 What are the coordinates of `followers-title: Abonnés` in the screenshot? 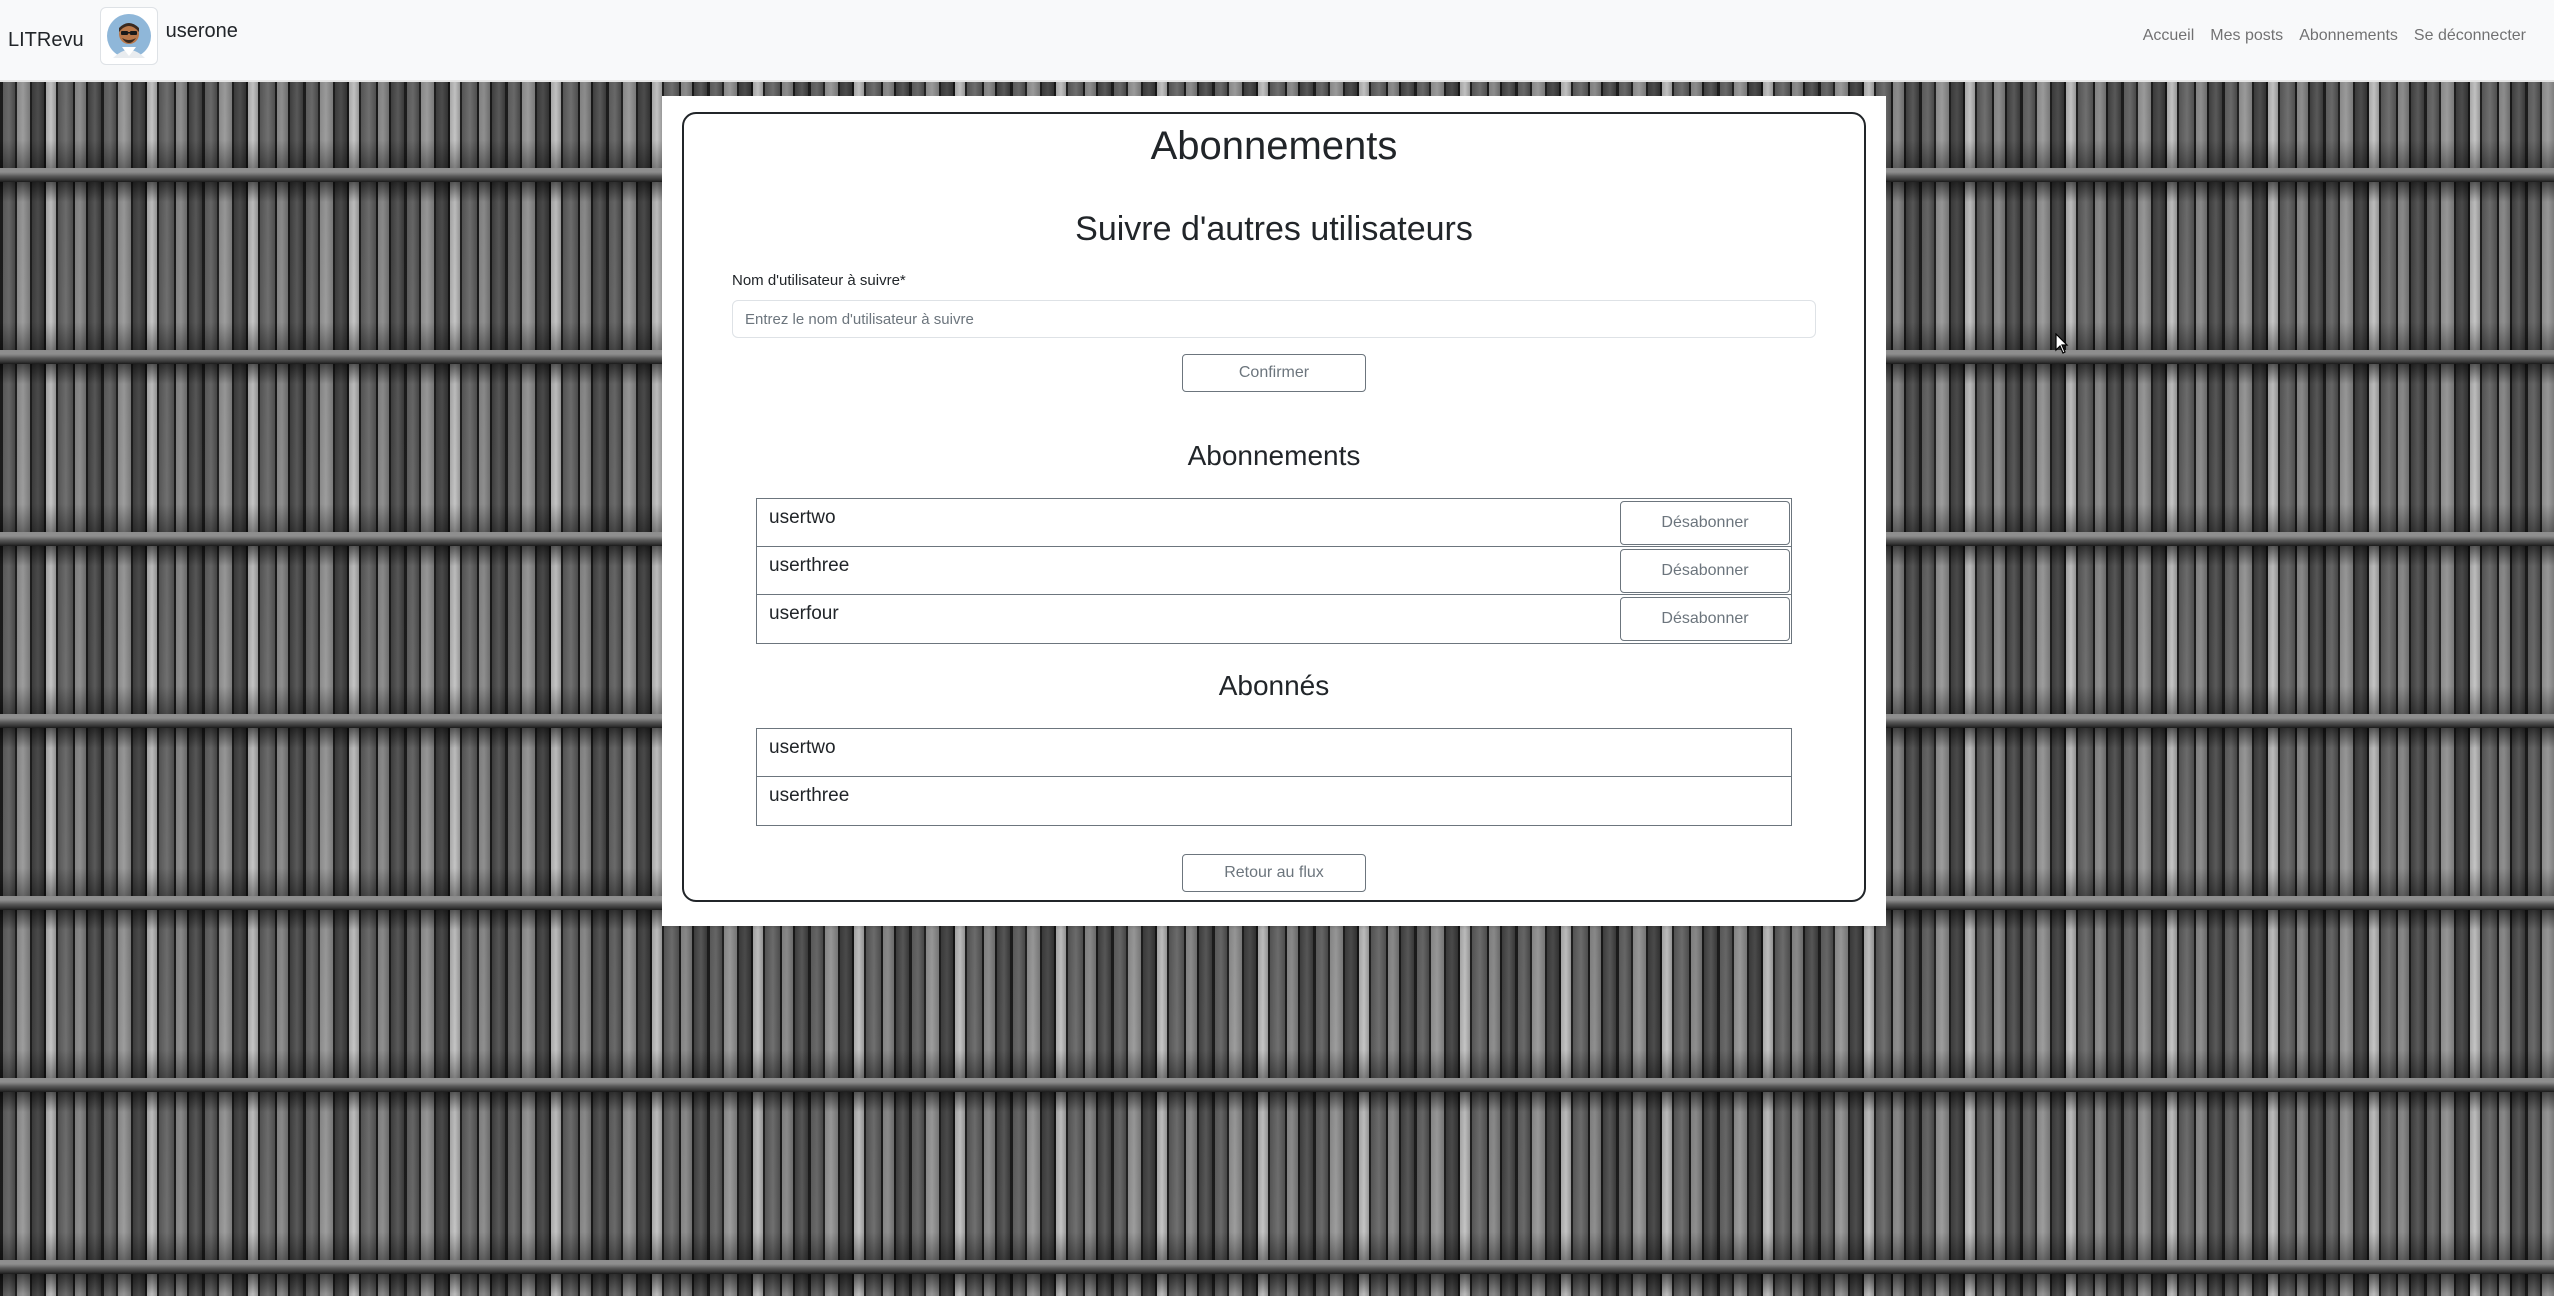 It's located at (1274, 685).